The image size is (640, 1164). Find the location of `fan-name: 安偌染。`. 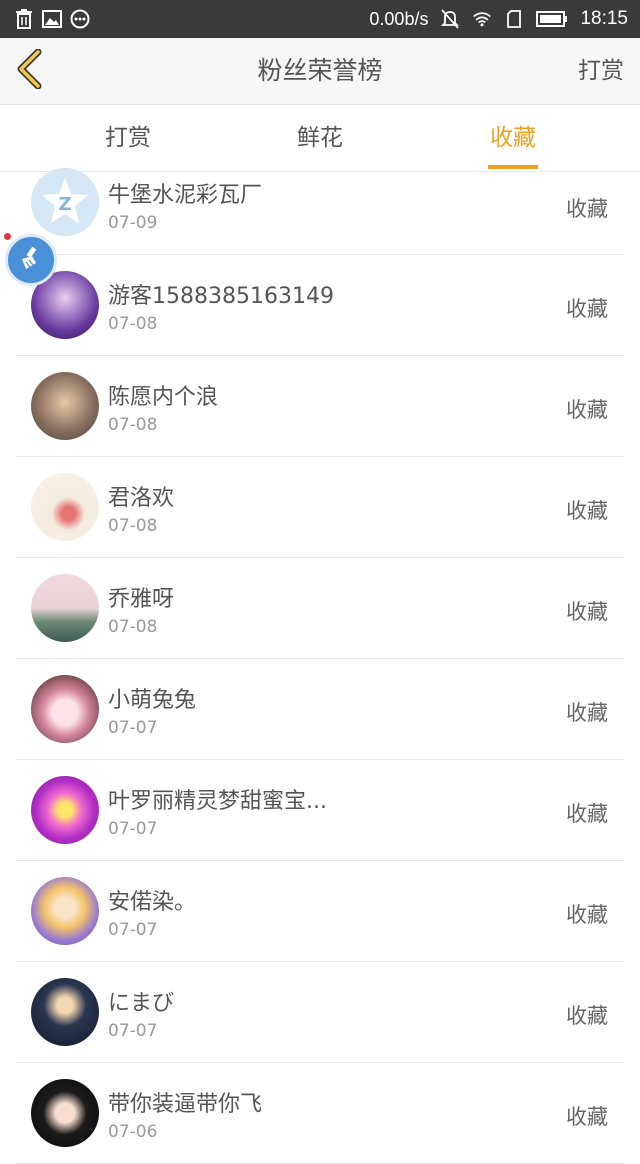

fan-name: 安偌染。 is located at coordinates (152, 902).